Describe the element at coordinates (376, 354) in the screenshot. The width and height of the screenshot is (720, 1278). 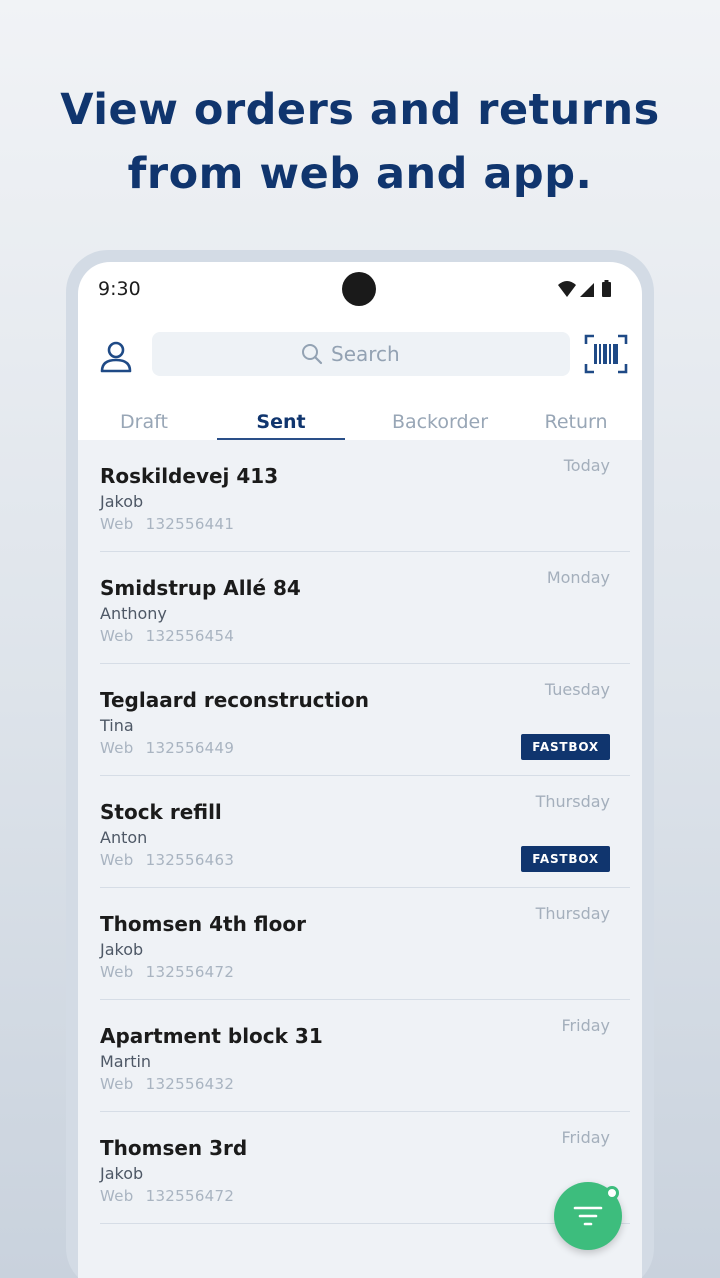
I see `search-input` at that location.